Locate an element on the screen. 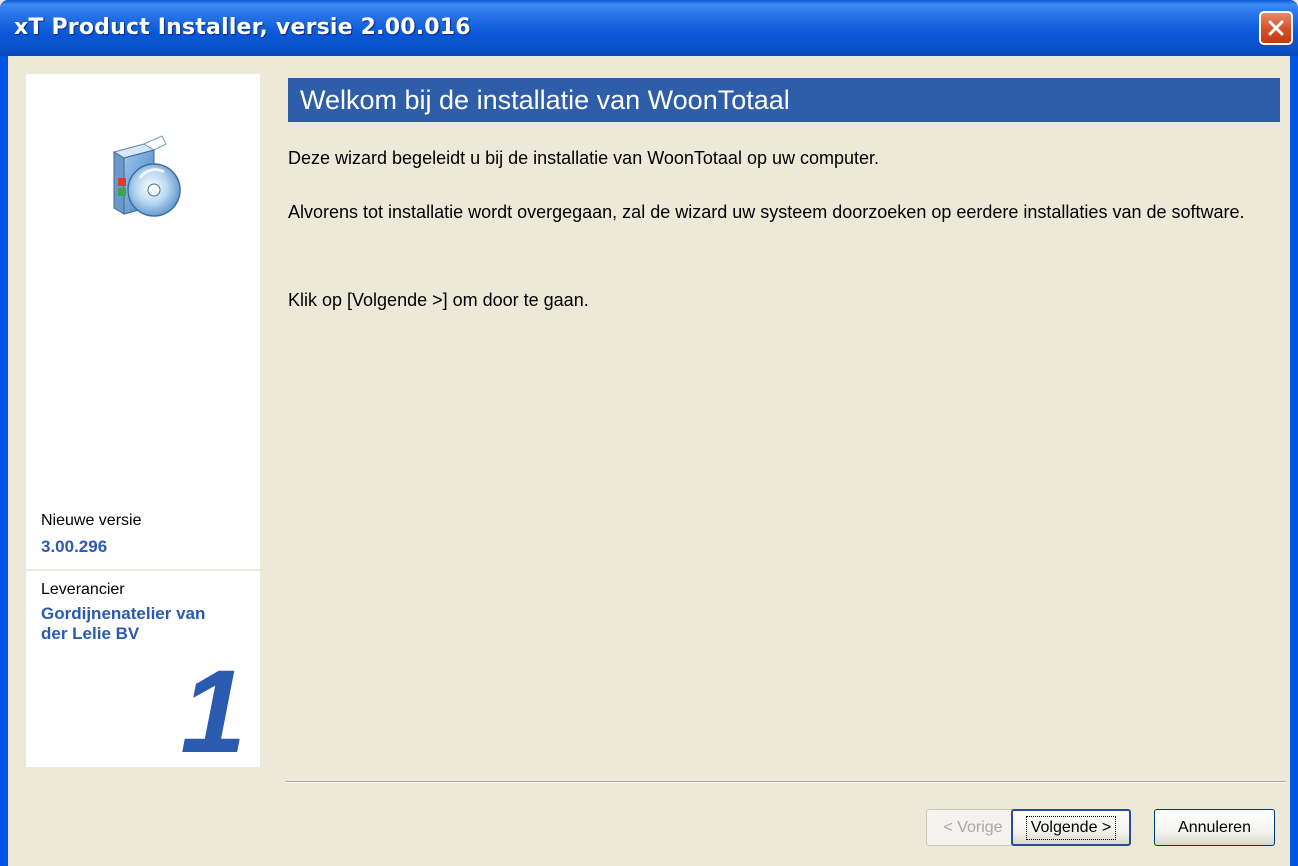  back-button-label: < Vorige is located at coordinates (973, 827).